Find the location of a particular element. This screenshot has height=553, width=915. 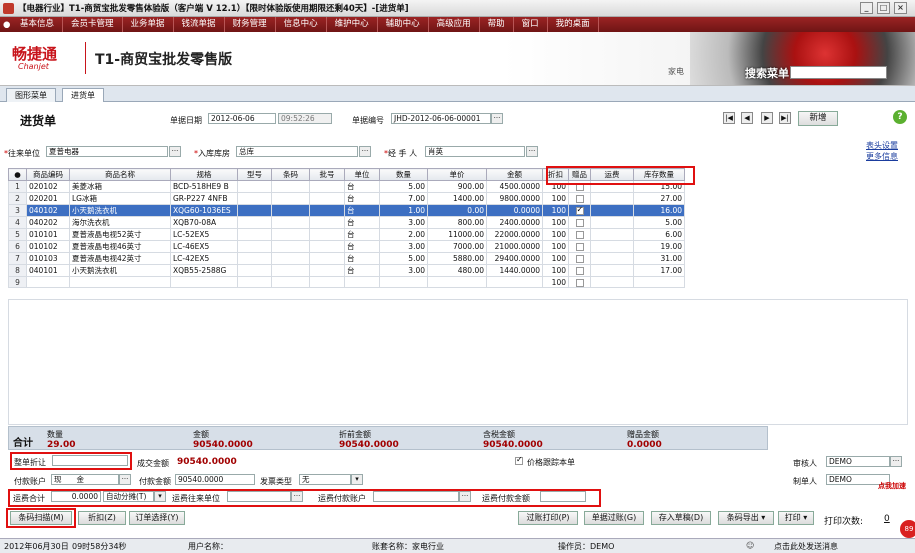

cell-price: 480.00 is located at coordinates (457, 270).